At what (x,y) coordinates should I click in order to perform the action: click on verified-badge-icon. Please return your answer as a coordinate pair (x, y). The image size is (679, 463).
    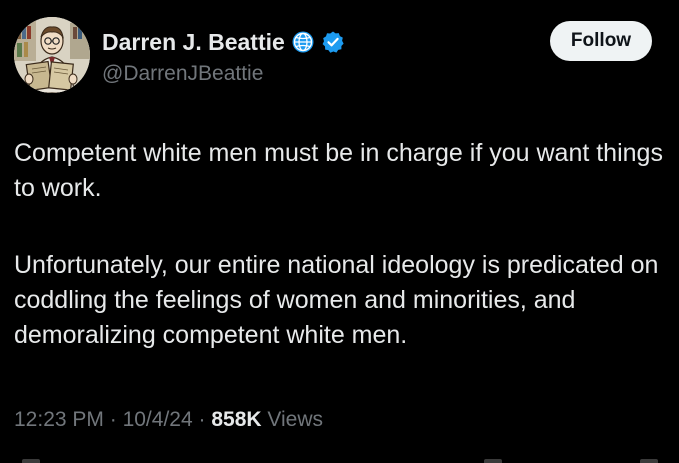
    Looking at the image, I should click on (333, 42).